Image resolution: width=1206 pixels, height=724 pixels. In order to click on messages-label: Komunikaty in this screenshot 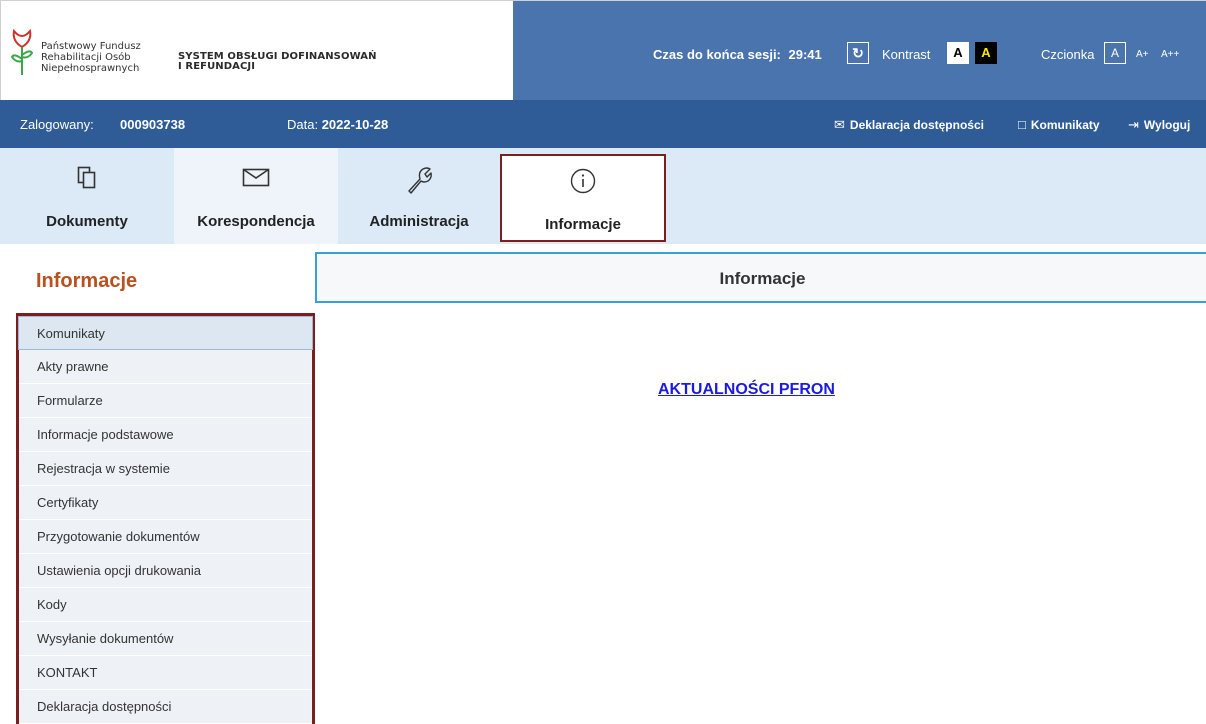, I will do `click(1065, 125)`.